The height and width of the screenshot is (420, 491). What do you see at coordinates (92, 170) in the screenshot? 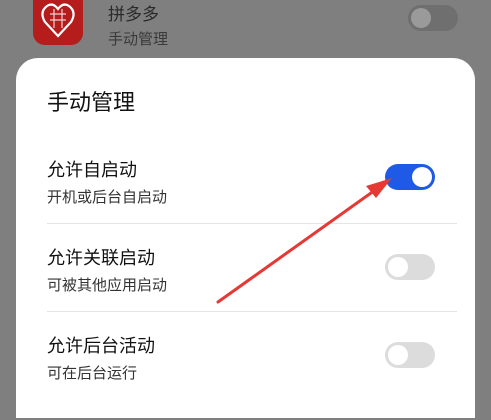
I see `setting-title: 允许自启动` at bounding box center [92, 170].